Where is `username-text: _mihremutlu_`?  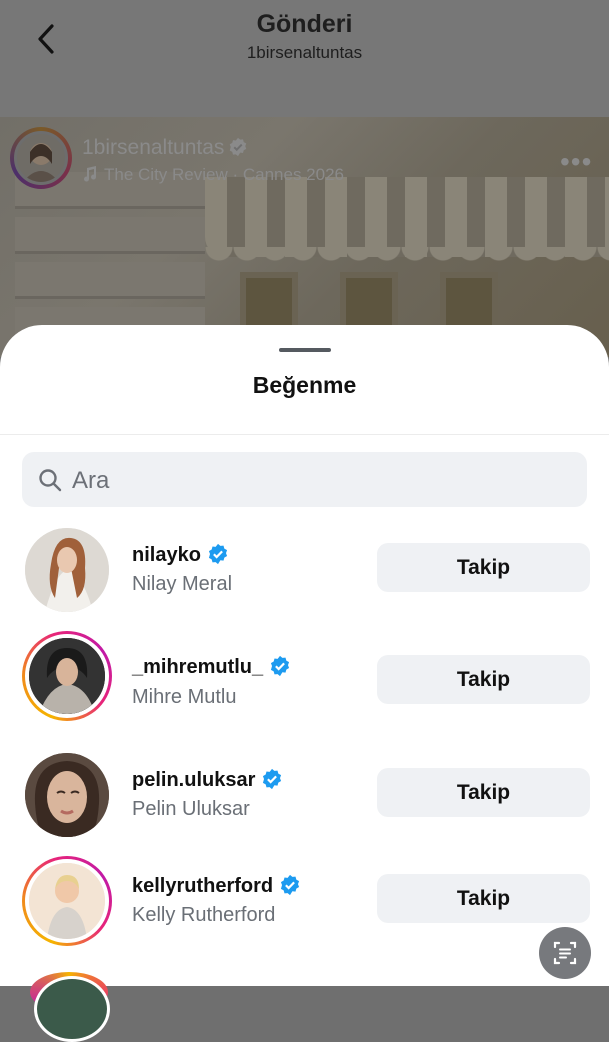
username-text: _mihremutlu_ is located at coordinates (197, 667).